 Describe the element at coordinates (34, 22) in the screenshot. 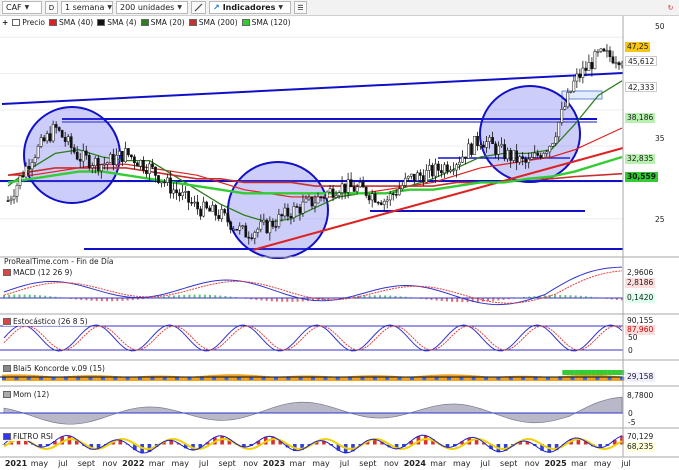

I see `legend-label: Precio` at that location.